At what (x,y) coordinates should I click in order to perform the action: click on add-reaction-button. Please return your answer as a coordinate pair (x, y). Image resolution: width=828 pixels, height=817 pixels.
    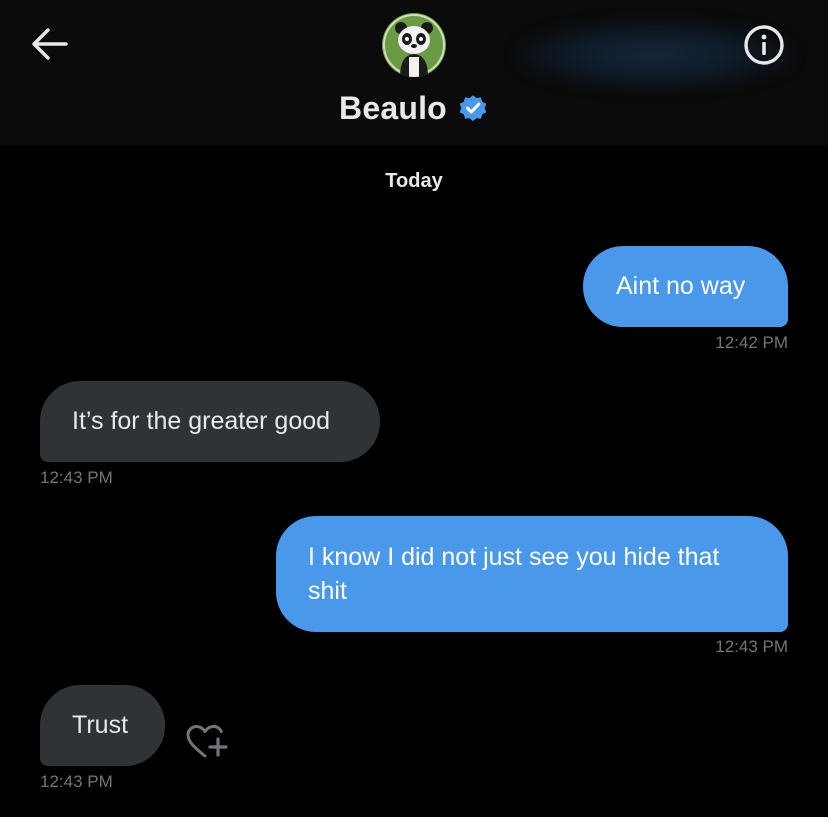
    Looking at the image, I should click on (207, 743).